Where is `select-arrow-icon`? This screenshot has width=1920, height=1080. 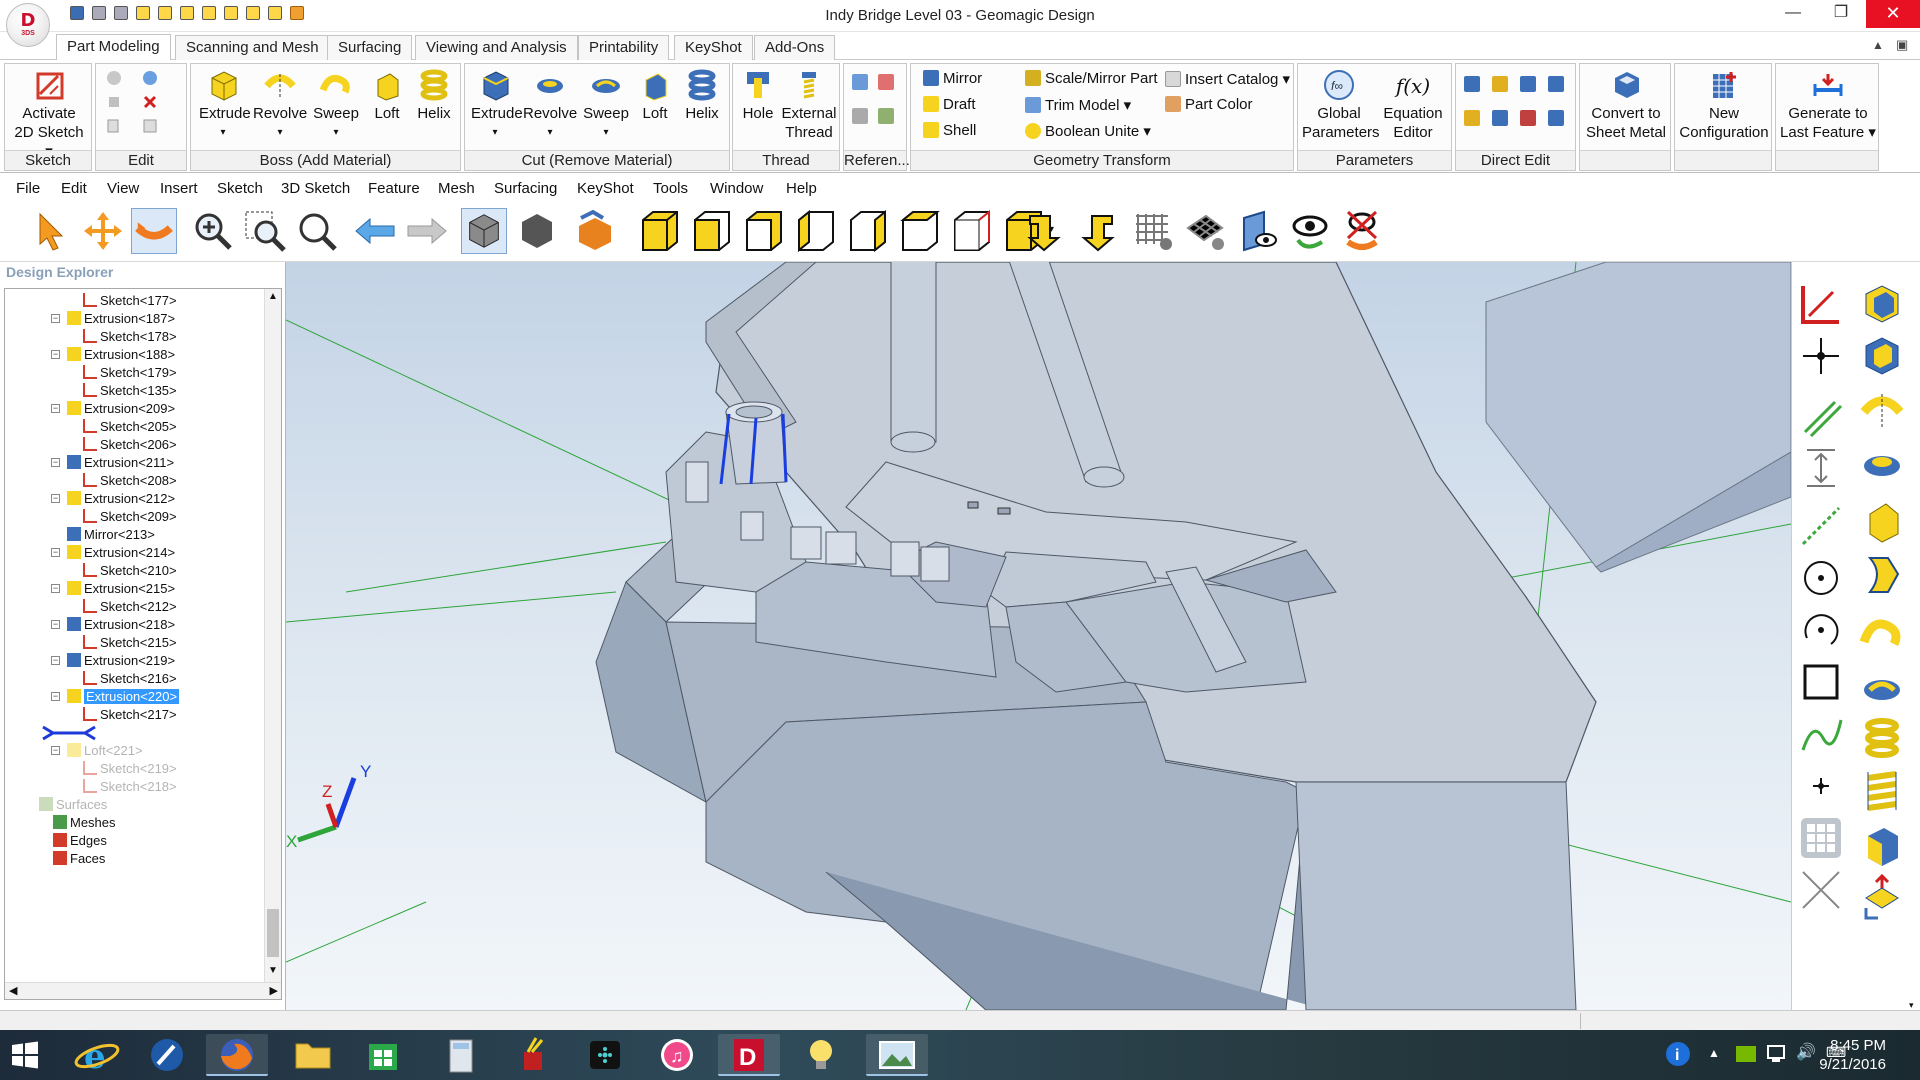 select-arrow-icon is located at coordinates (51, 231).